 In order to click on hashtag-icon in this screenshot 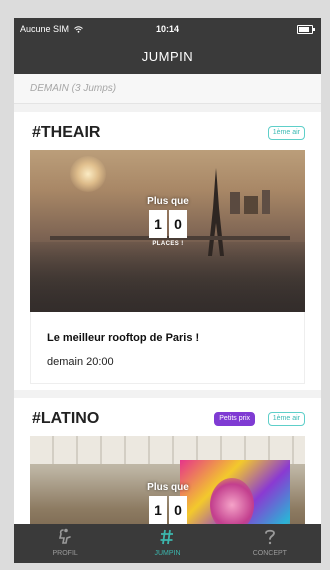, I will do `click(167, 537)`.